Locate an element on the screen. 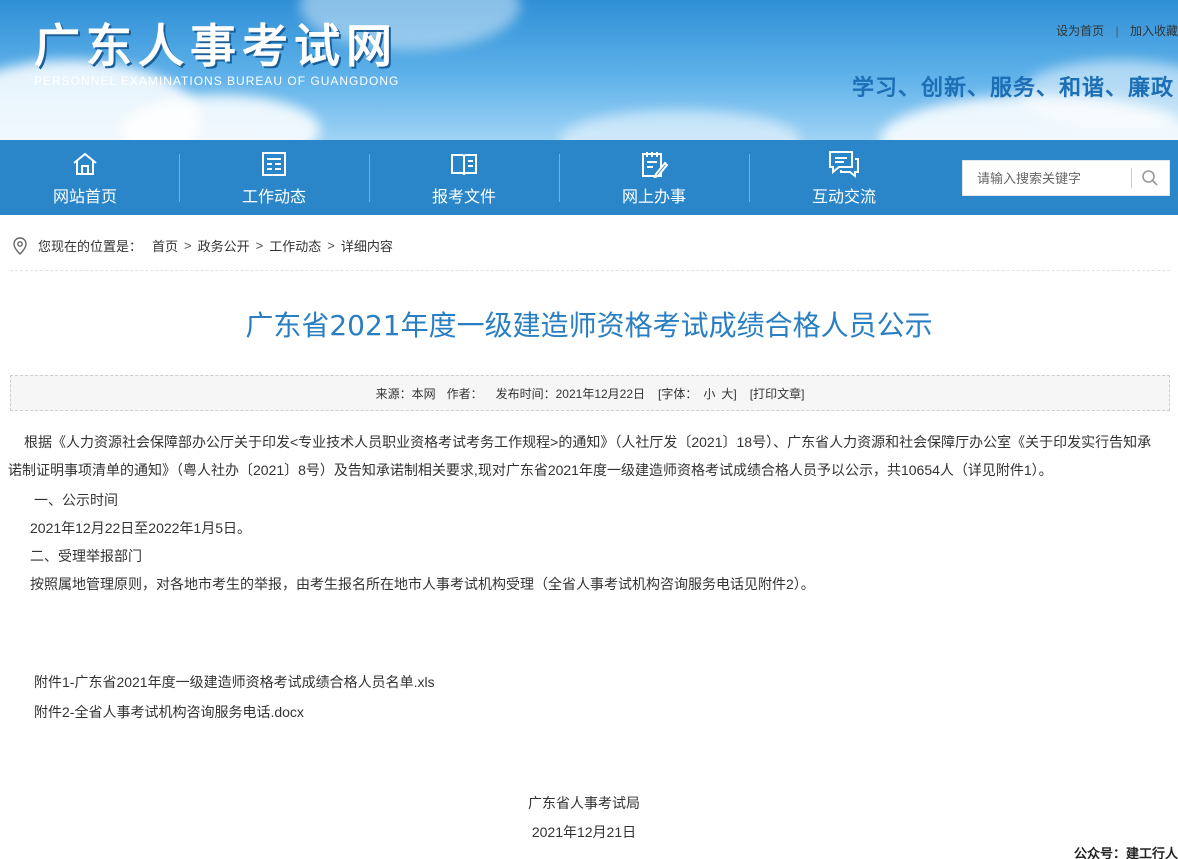  article-paragraph: 2021年12月22日至2022年1月5日。 is located at coordinates (141, 528).